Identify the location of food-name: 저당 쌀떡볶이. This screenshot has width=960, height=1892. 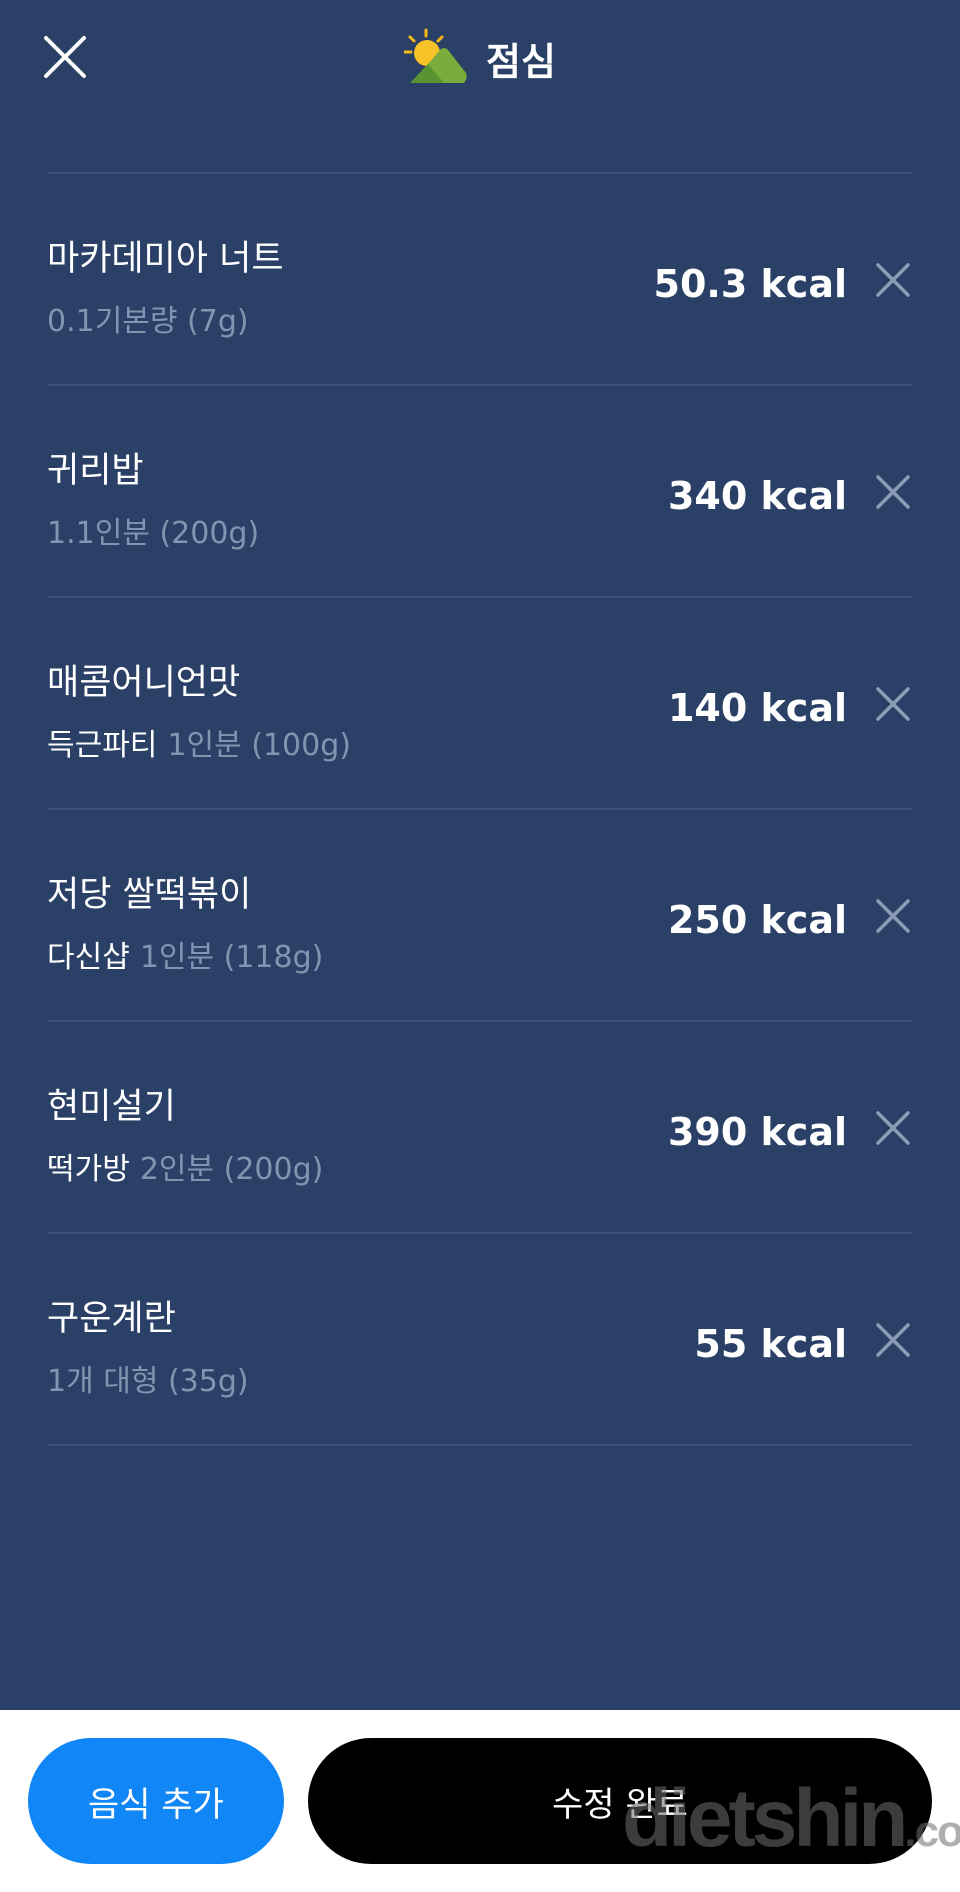
(149, 895).